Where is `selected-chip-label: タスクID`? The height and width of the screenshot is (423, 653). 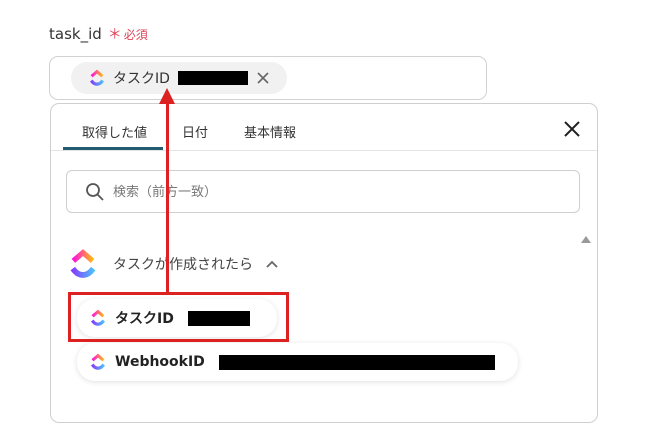 selected-chip-label: タスクID is located at coordinates (141, 79).